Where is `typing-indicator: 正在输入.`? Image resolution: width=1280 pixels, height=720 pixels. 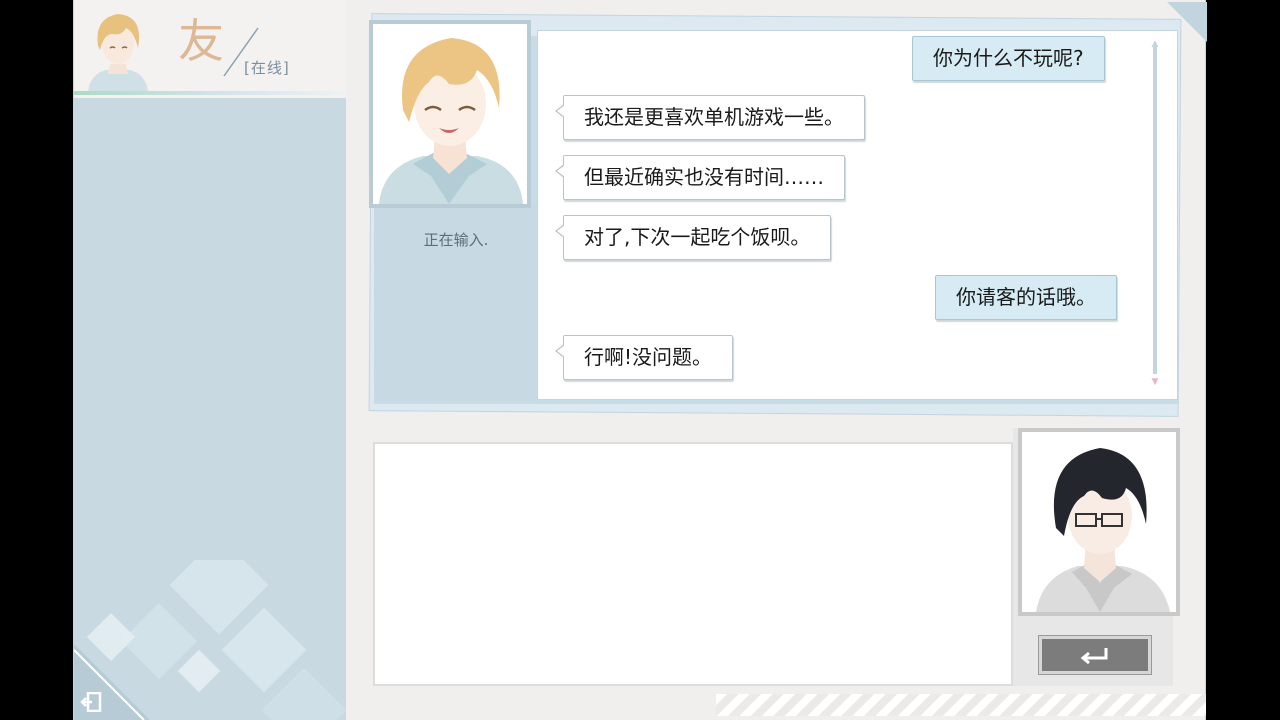 typing-indicator: 正在输入. is located at coordinates (456, 240).